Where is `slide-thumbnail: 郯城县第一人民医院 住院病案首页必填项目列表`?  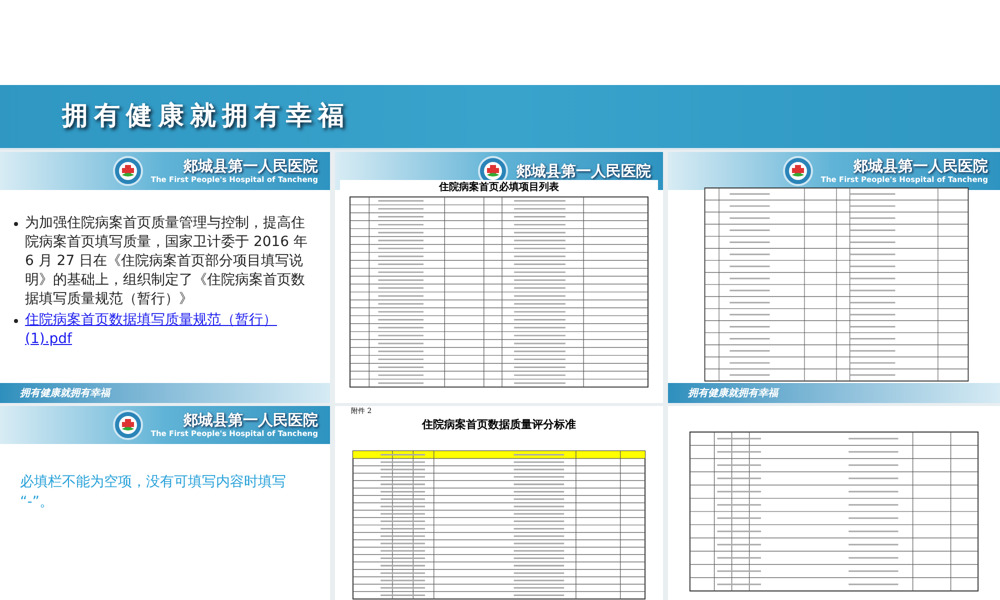
slide-thumbnail: 郯城县第一人民医院 住院病案首页必填项目列表 is located at coordinates (499, 277).